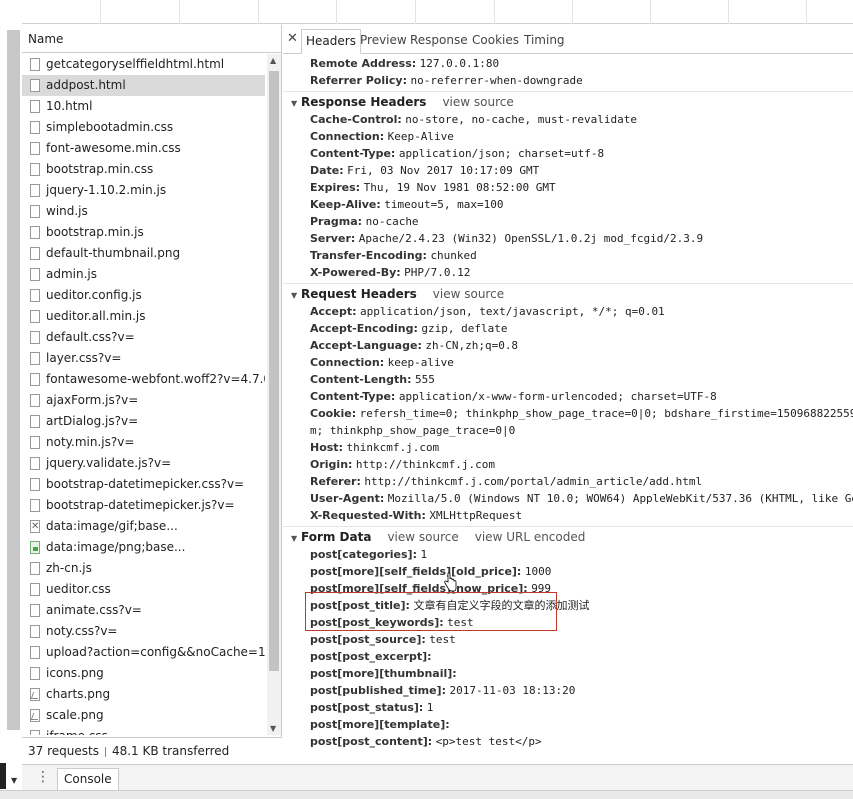  Describe the element at coordinates (382, 136) in the screenshot. I see `response-header-row: Connection: Keep-Alive` at that location.